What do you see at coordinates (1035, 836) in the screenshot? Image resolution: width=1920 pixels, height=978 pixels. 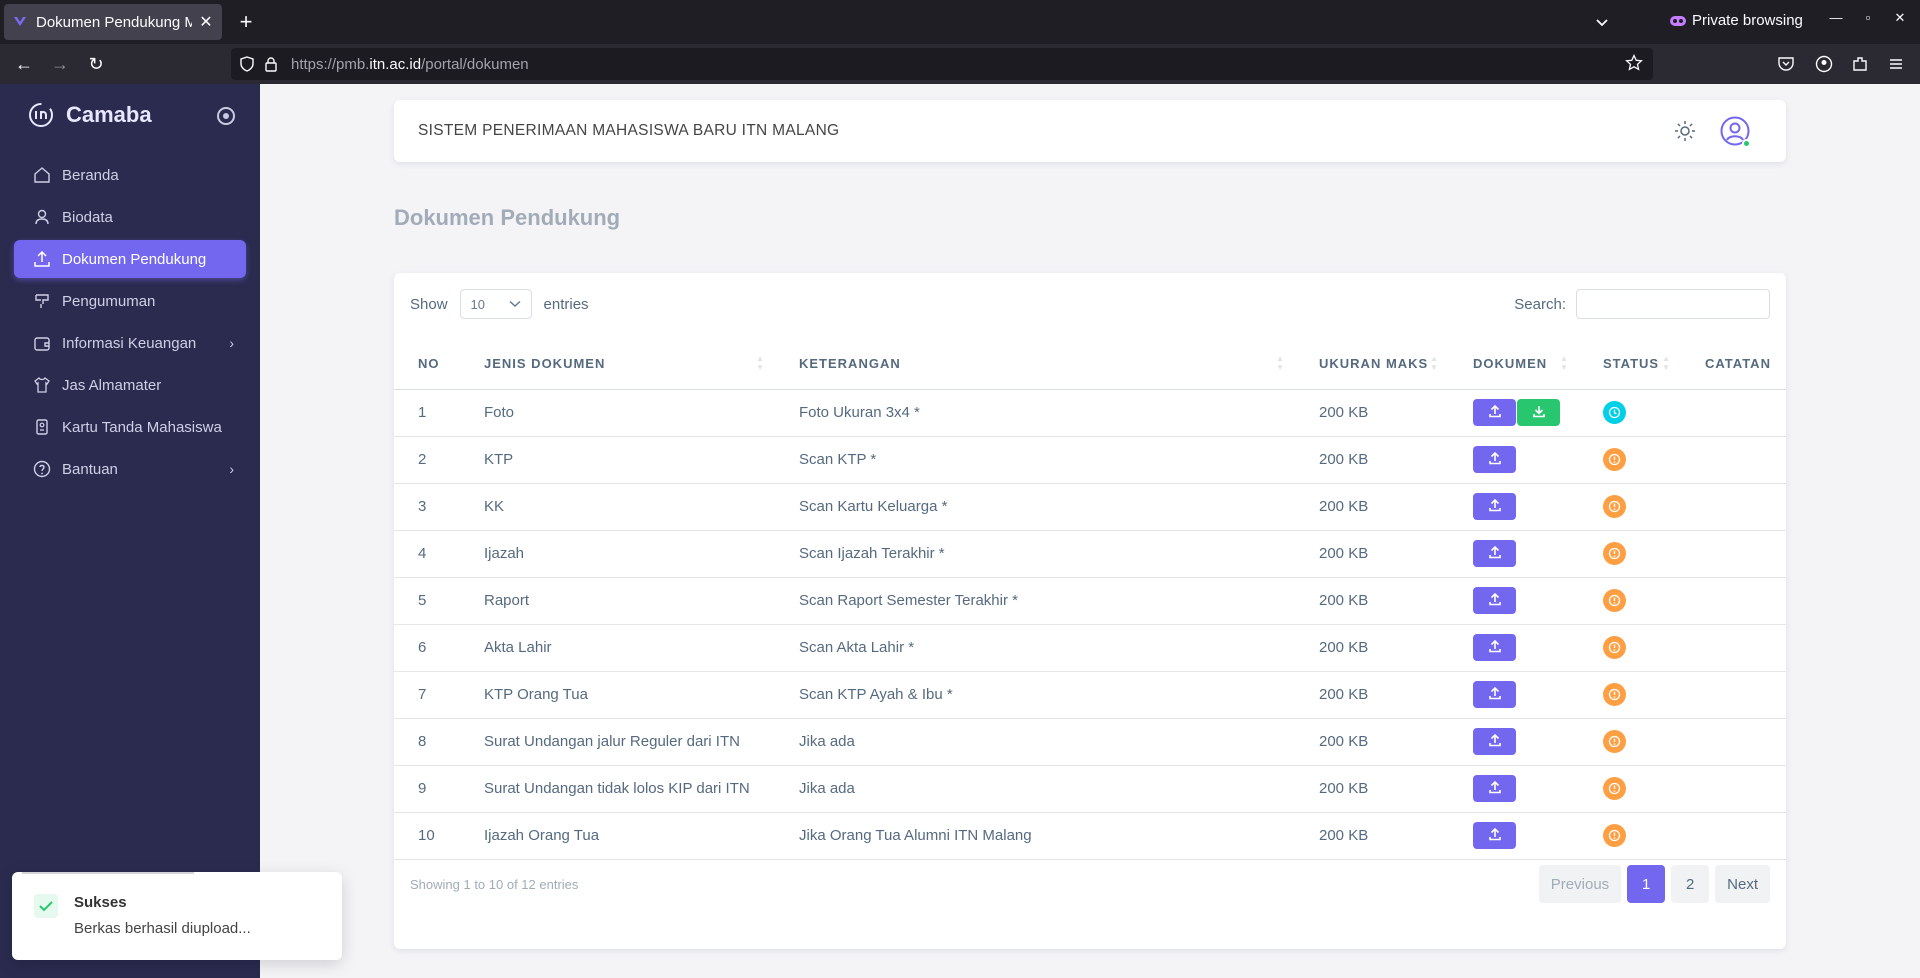 I see `cell-keterangan: Jika Orang Tua Alumni ITN Malang` at bounding box center [1035, 836].